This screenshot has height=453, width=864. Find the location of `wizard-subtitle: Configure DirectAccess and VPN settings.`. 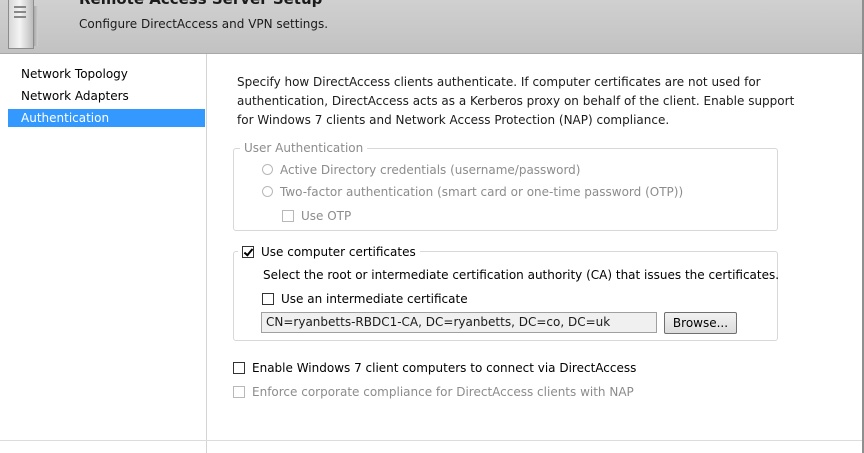

wizard-subtitle: Configure DirectAccess and VPN settings. is located at coordinates (204, 24).